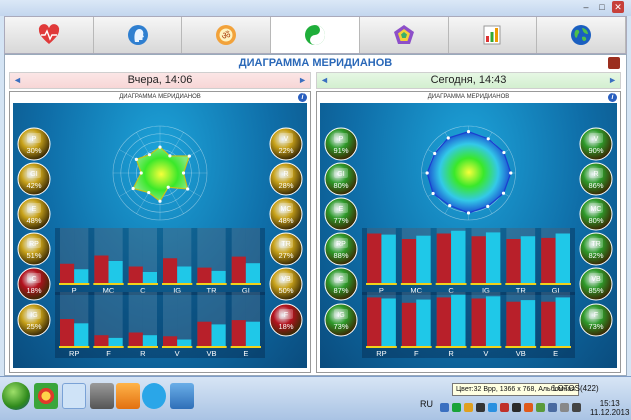 The width and height of the screenshot is (631, 420). What do you see at coordinates (46, 396) in the screenshot?
I see `chrome-icon` at bounding box center [46, 396].